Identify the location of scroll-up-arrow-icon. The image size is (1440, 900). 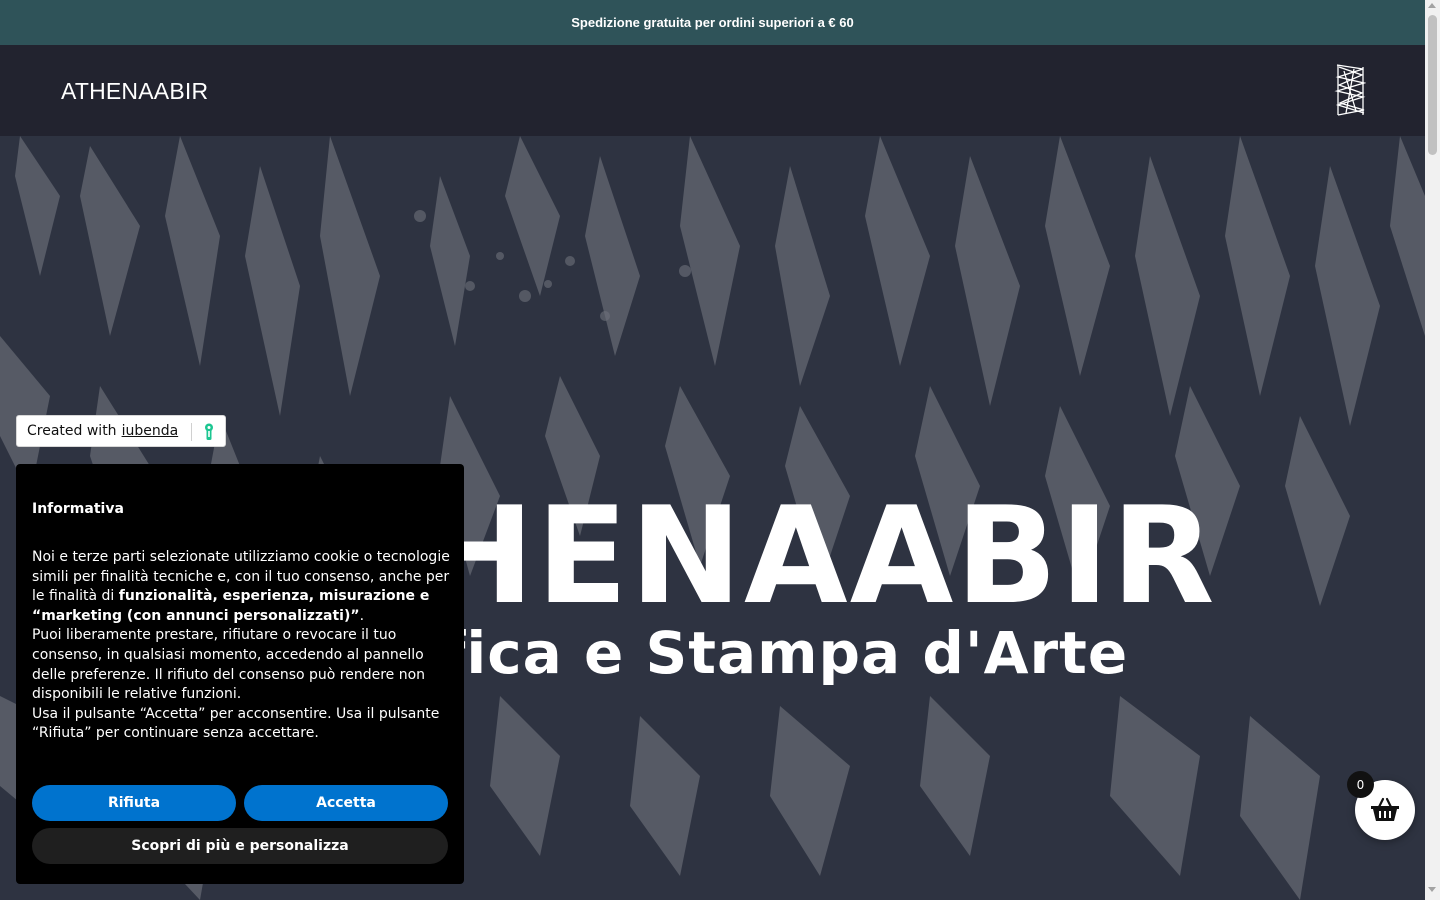
(1432, 5).